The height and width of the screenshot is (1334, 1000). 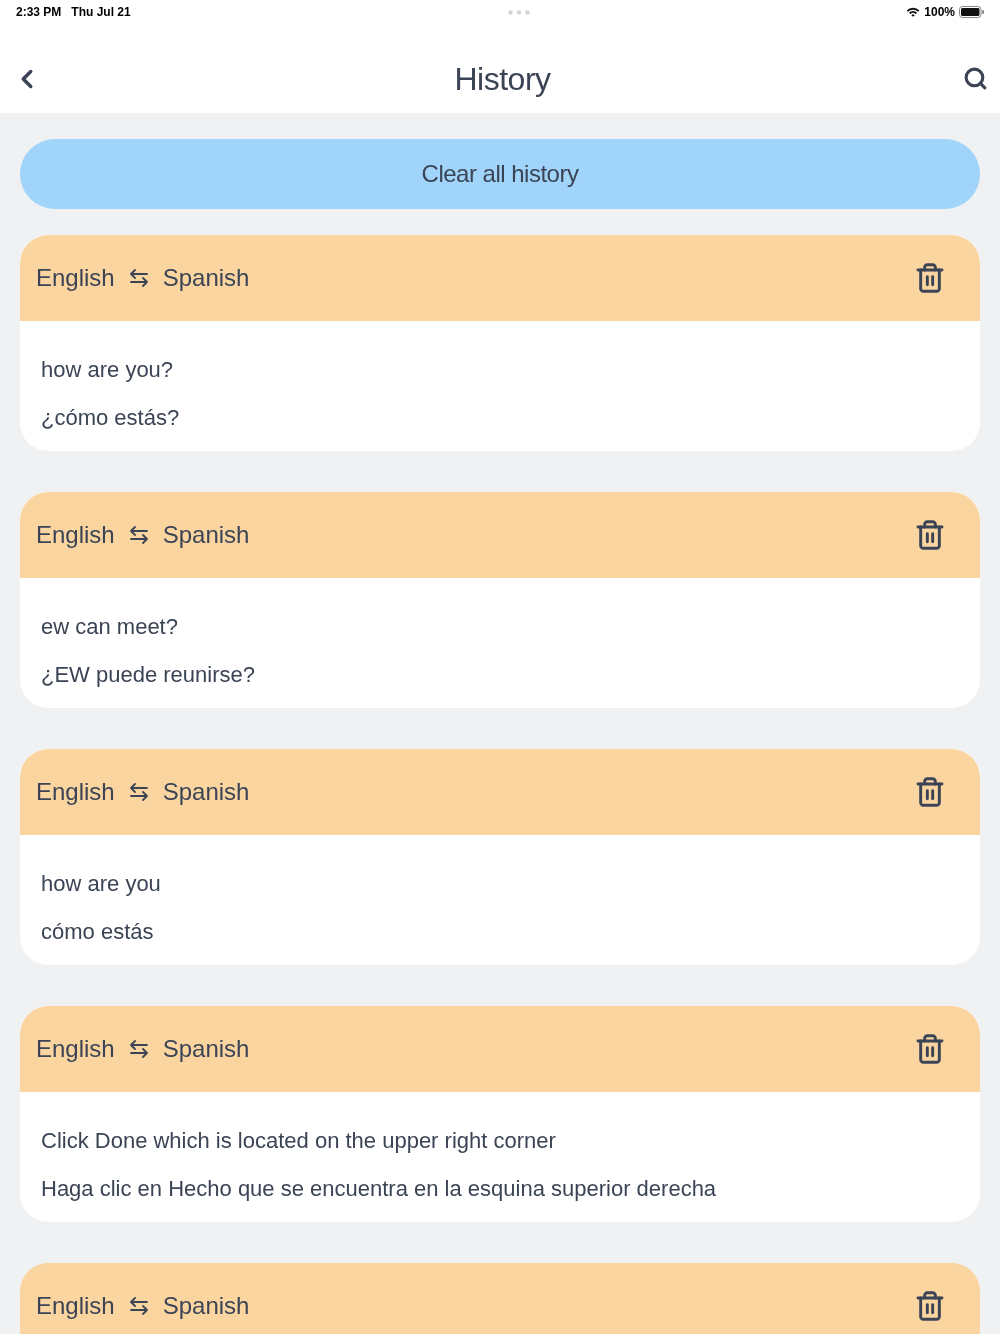 I want to click on translated-text: ¿cómo estás?, so click(x=111, y=418).